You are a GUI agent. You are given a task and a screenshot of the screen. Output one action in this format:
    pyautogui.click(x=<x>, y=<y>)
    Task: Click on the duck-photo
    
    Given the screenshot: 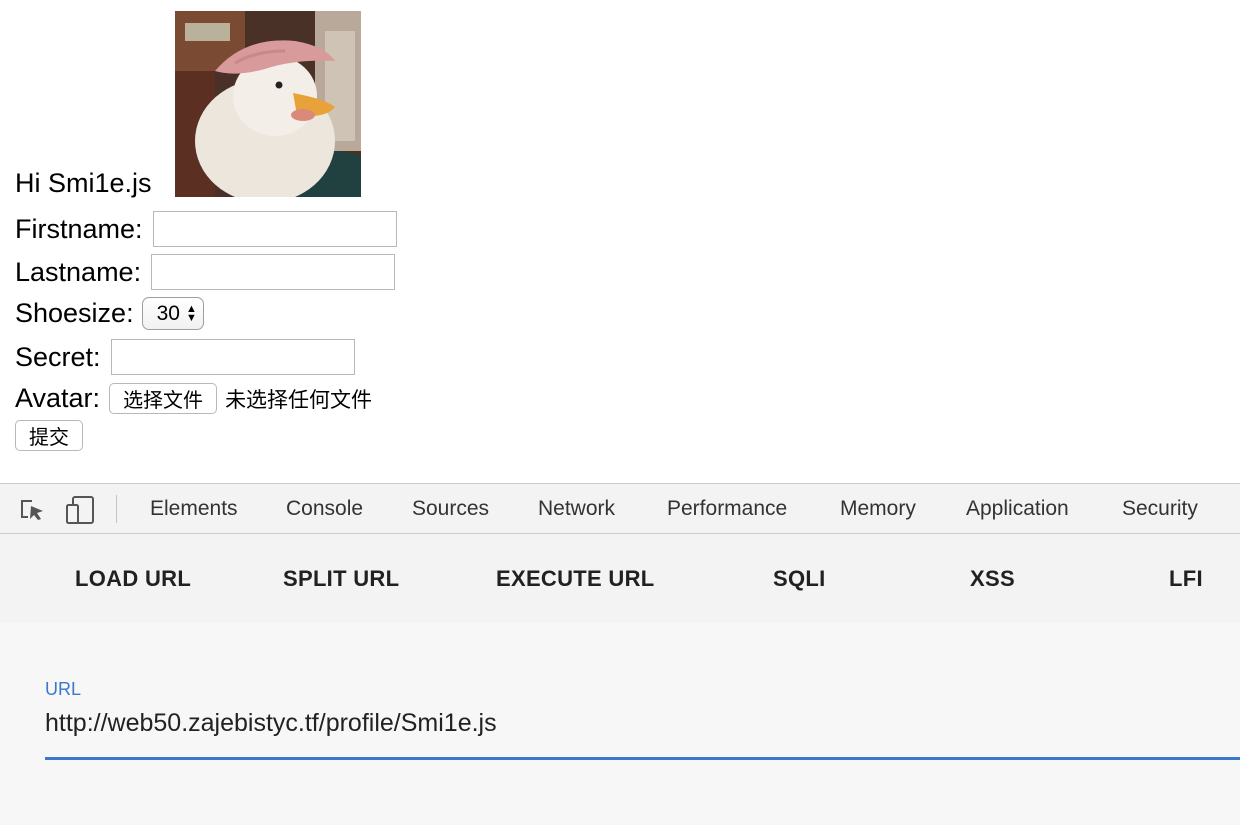 What is the action you would take?
    pyautogui.click(x=268, y=104)
    